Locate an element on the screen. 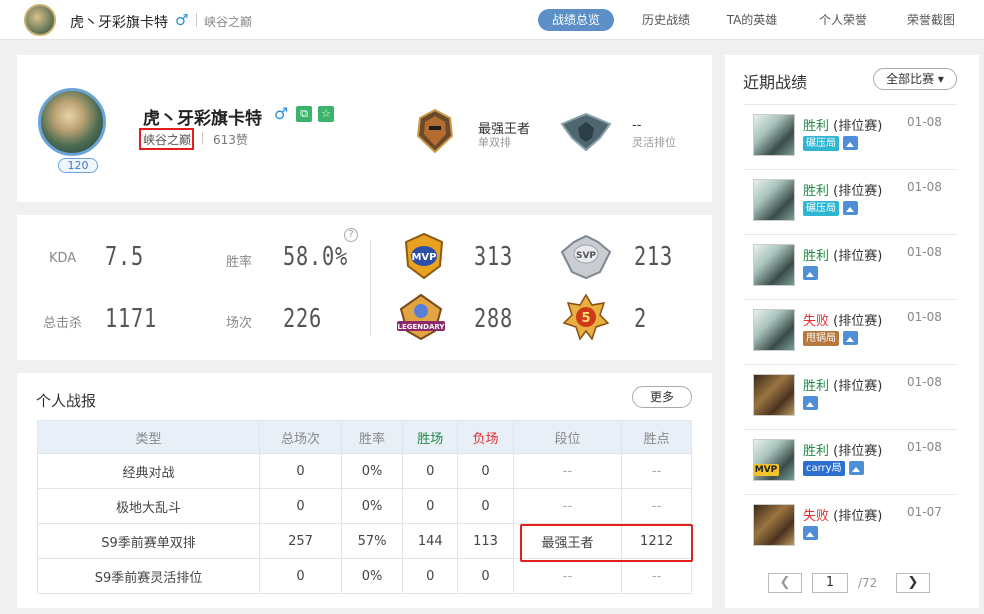 The image size is (984, 614). tab-history: 历史战绩 is located at coordinates (666, 20).